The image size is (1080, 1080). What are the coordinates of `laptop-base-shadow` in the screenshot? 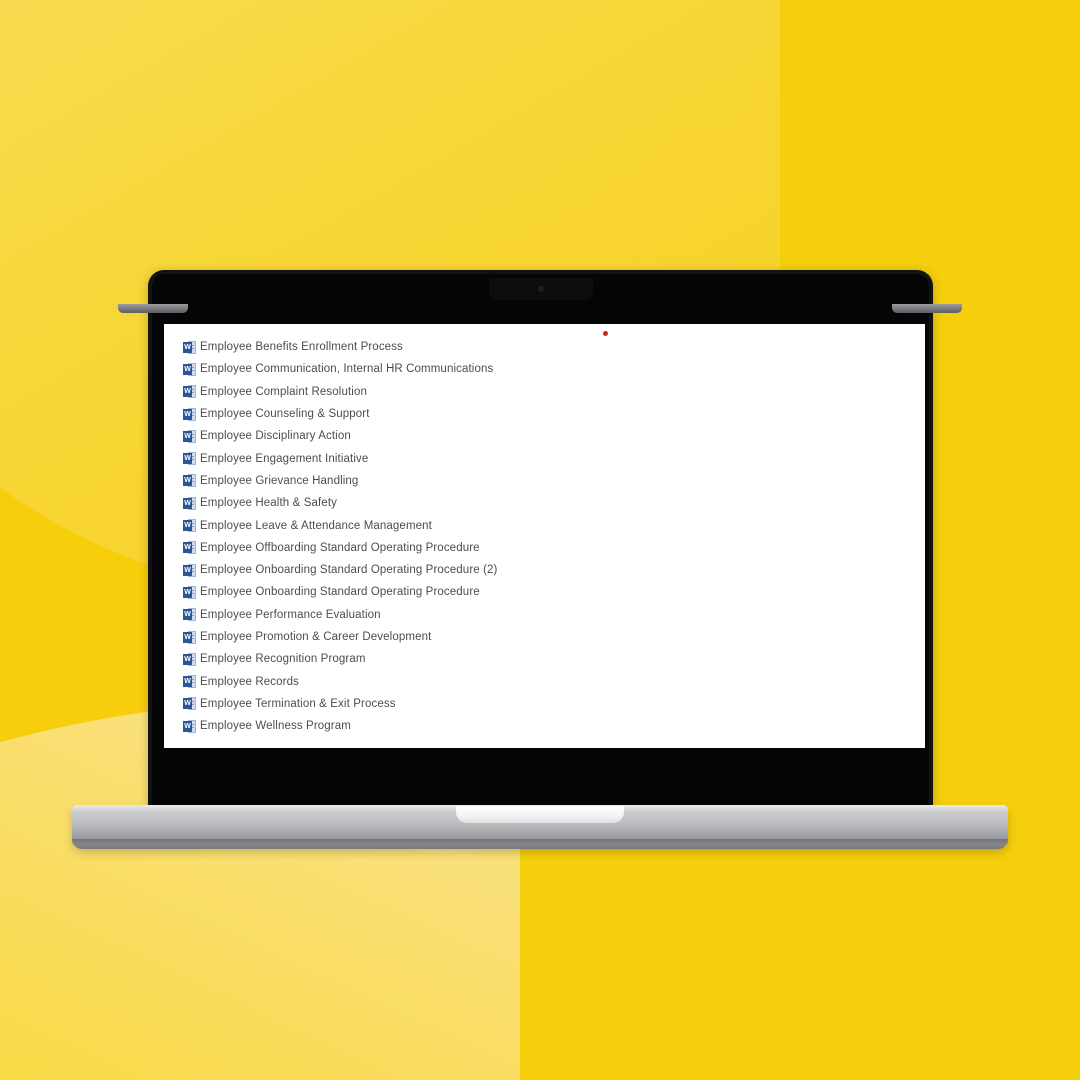 It's located at (540, 842).